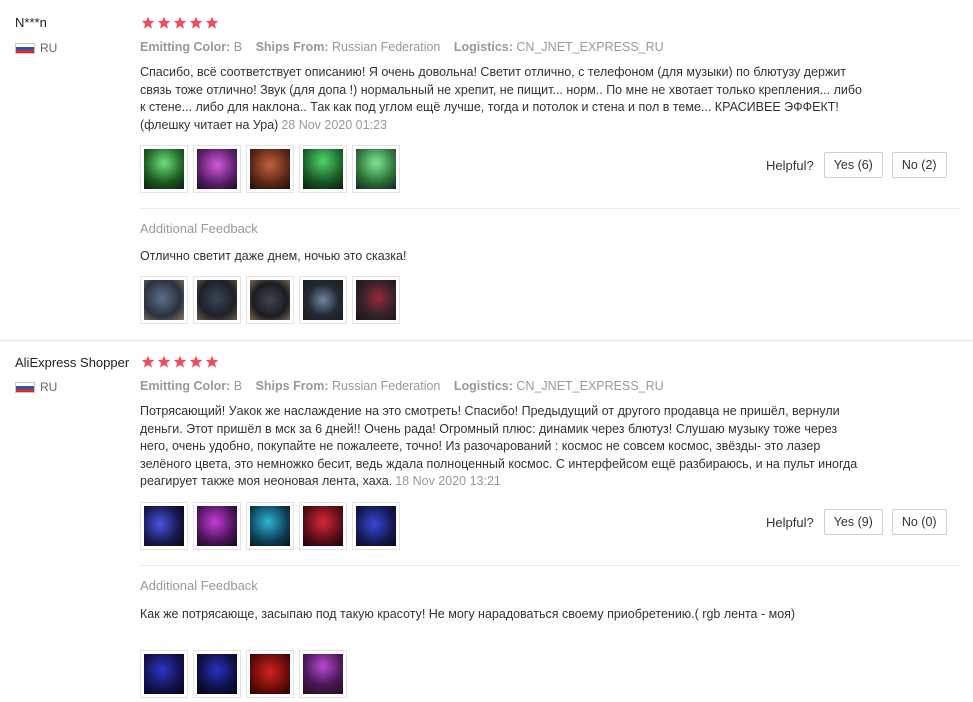 The width and height of the screenshot is (973, 702). What do you see at coordinates (853, 165) in the screenshot?
I see `helpful-yes-button: Yes (6)` at bounding box center [853, 165].